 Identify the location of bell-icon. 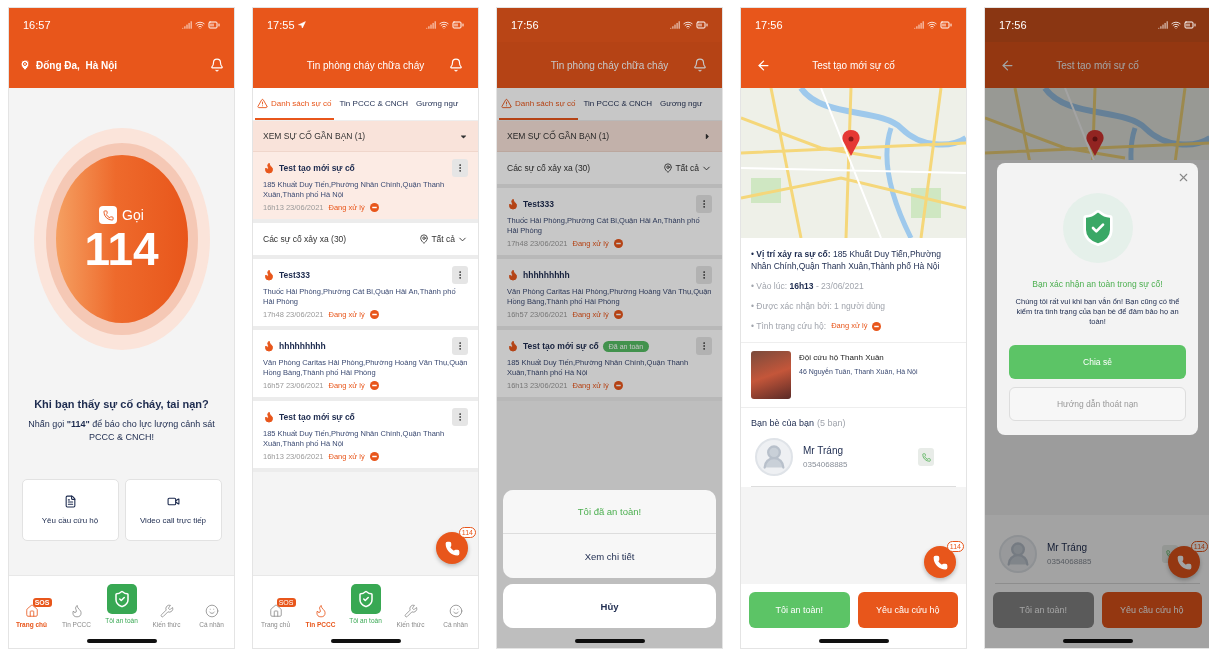
(217, 65).